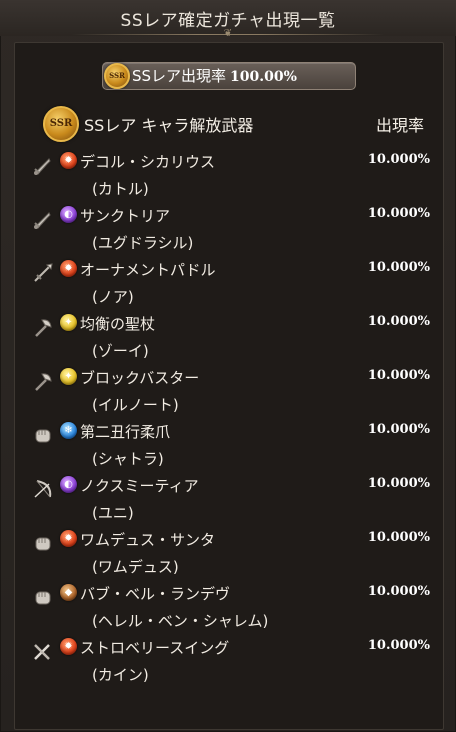 This screenshot has height=732, width=456. Describe the element at coordinates (400, 125) in the screenshot. I see `rate-column-header: 出現率` at that location.